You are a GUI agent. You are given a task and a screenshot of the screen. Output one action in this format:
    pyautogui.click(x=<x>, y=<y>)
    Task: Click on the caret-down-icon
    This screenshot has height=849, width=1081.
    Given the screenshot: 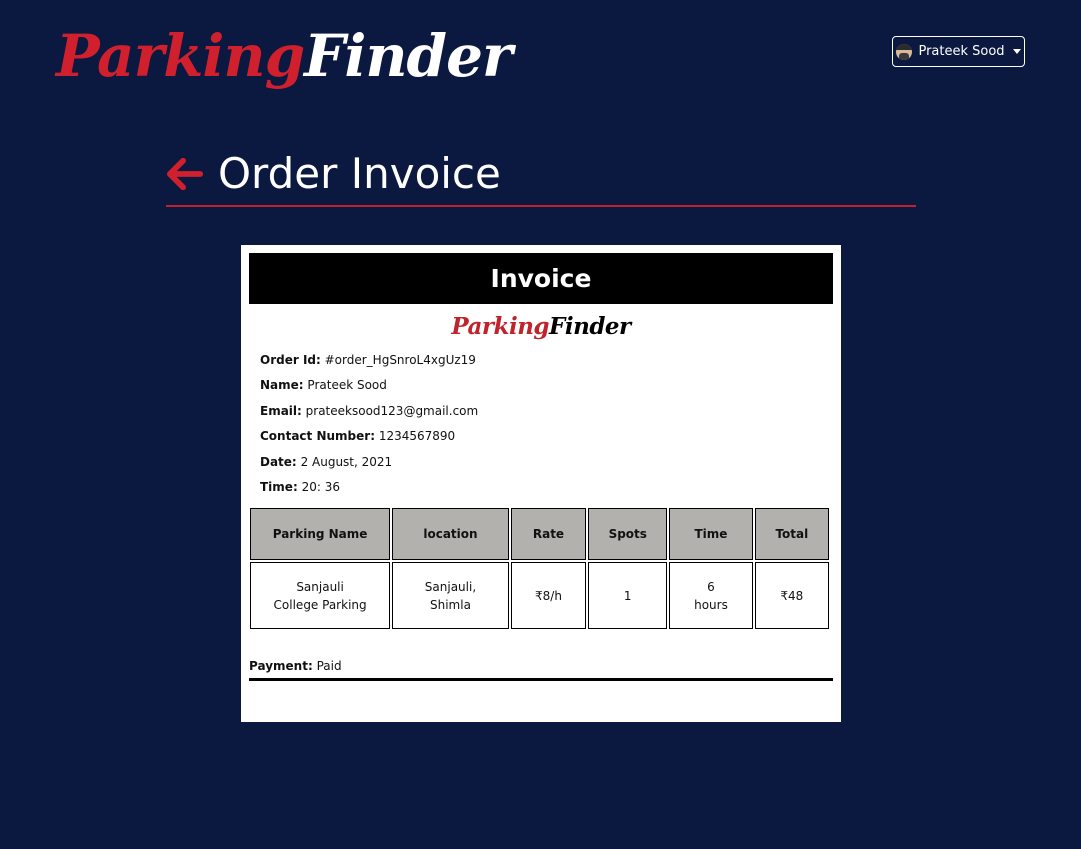 What is the action you would take?
    pyautogui.click(x=1016, y=51)
    